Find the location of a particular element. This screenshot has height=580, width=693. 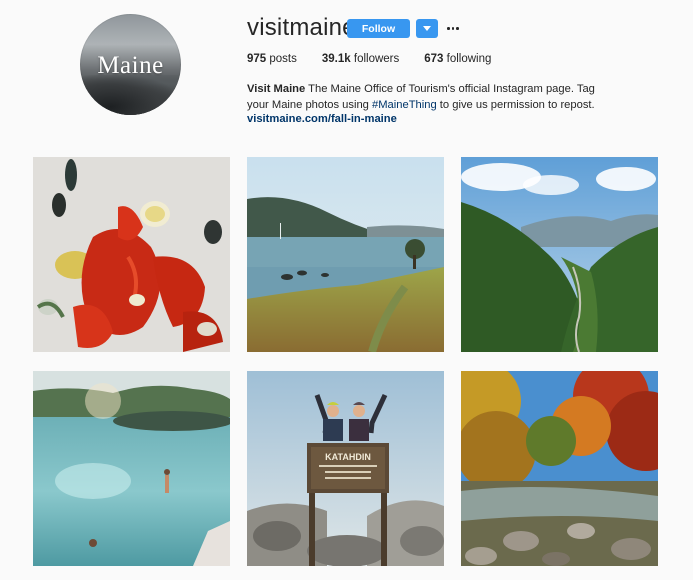

bio-text-end: to give us permission to repost. is located at coordinates (515, 105).